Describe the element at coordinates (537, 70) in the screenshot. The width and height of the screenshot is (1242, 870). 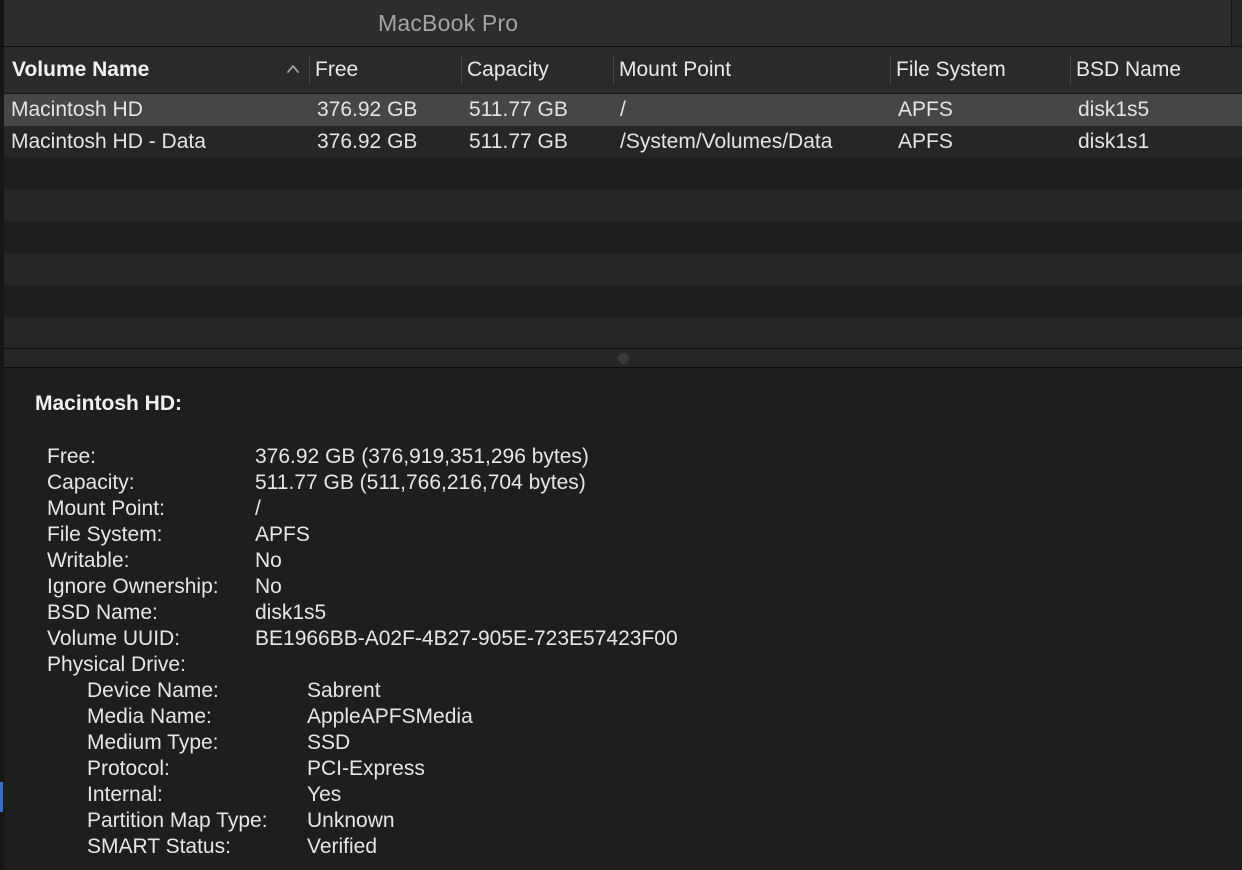
I see `column-header-capacity: Capacity` at that location.